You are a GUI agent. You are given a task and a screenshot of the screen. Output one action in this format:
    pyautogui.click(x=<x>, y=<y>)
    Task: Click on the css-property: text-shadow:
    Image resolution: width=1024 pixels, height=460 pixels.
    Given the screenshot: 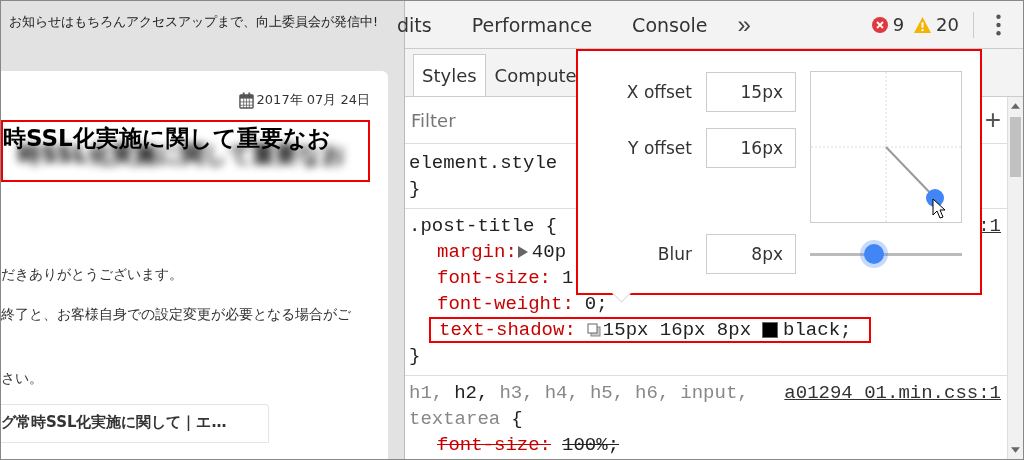 What is the action you would take?
    pyautogui.click(x=507, y=330)
    